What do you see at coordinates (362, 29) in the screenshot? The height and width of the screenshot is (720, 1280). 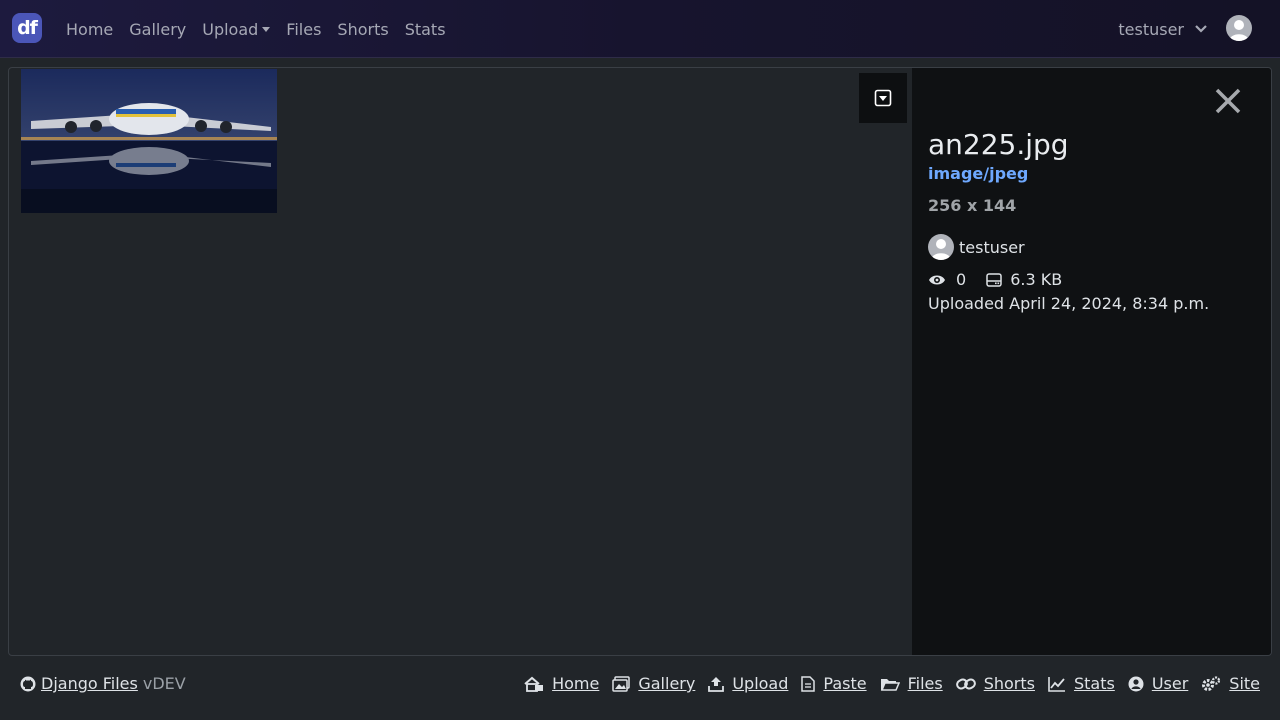 I see `nav-shorts: Shorts` at bounding box center [362, 29].